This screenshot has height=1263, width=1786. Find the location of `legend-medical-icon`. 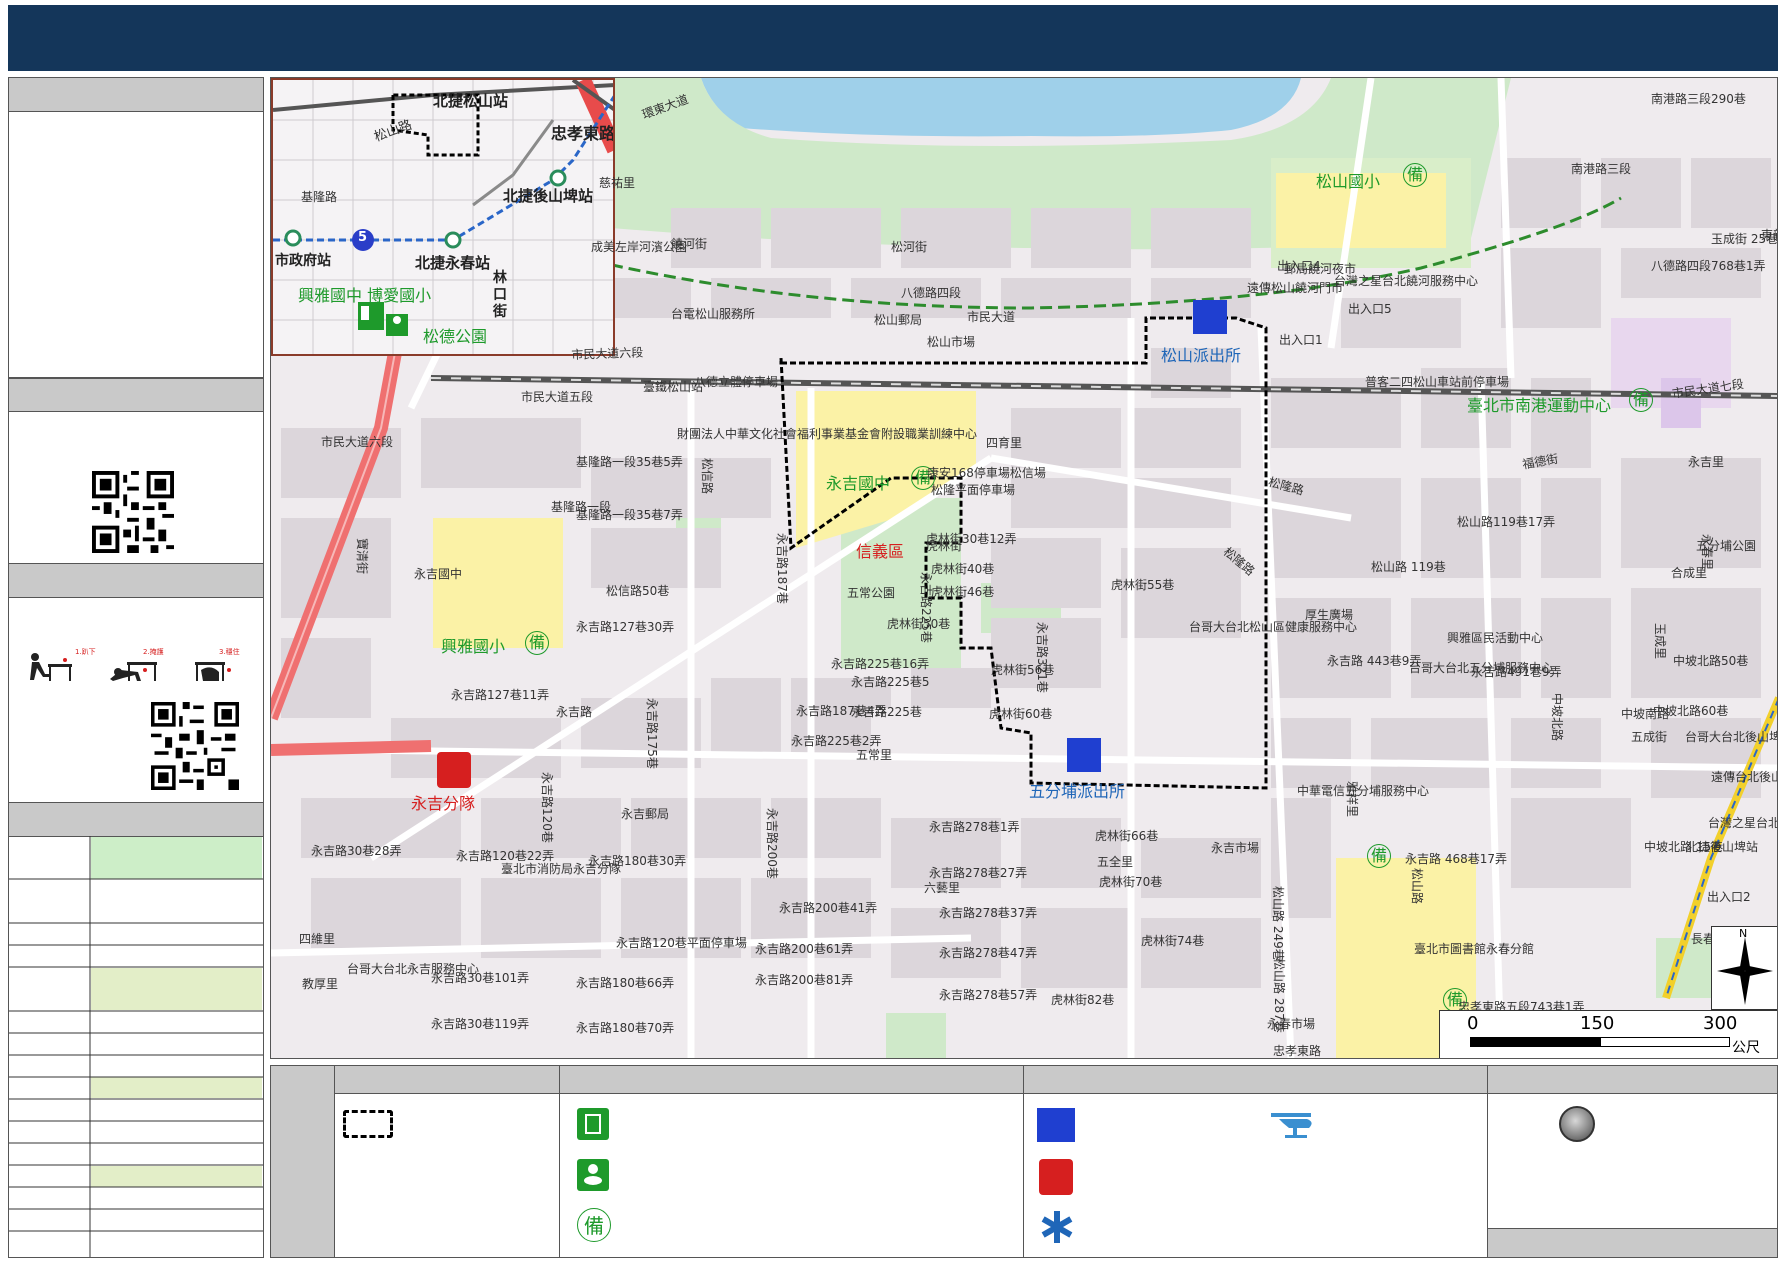

legend-medical-icon is located at coordinates (1057, 1227).